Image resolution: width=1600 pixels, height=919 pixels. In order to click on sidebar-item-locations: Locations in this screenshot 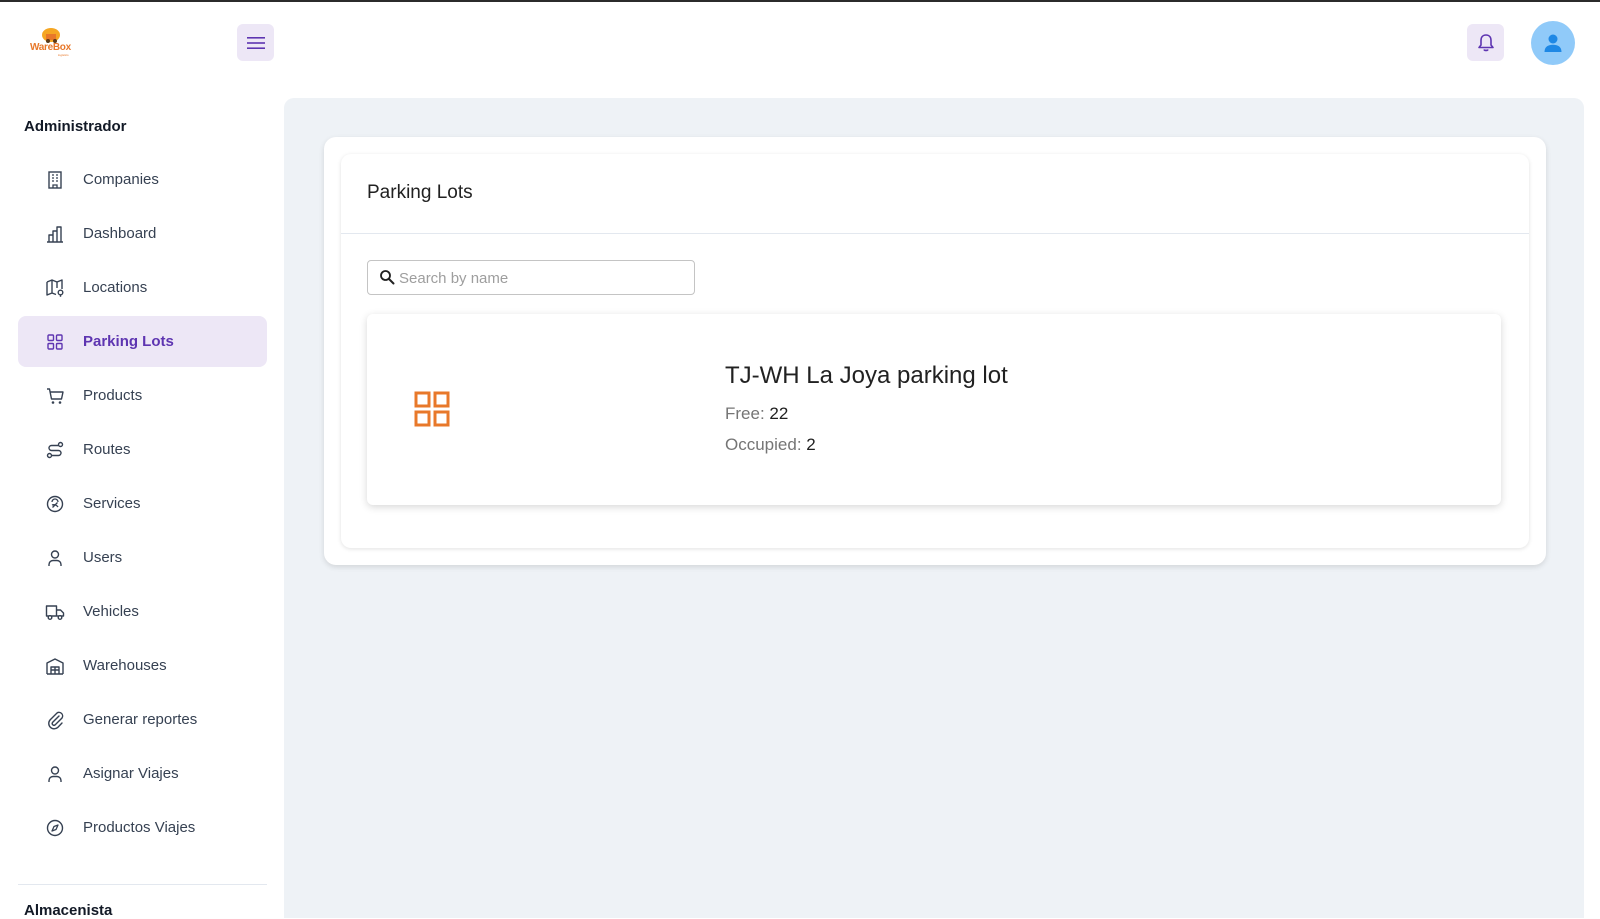, I will do `click(142, 287)`.